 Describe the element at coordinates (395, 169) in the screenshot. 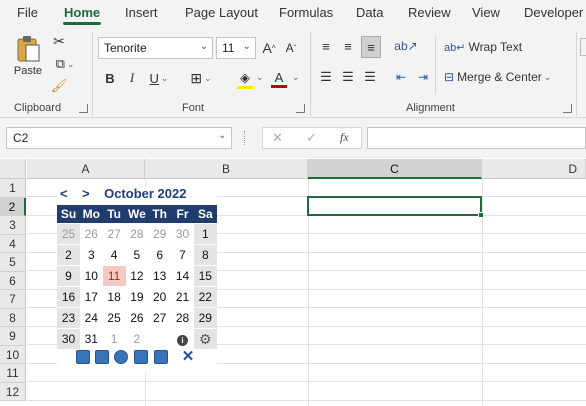

I see `column-header-c: C` at that location.